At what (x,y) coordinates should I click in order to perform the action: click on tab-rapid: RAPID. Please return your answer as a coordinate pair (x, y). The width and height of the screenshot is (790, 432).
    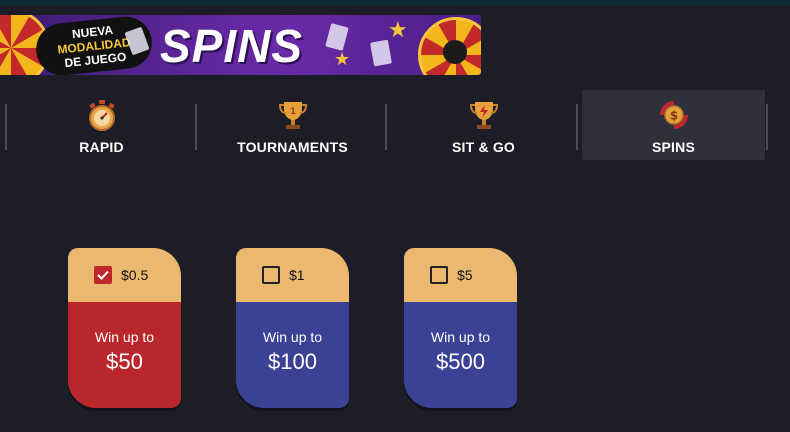
    Looking at the image, I should click on (101, 125).